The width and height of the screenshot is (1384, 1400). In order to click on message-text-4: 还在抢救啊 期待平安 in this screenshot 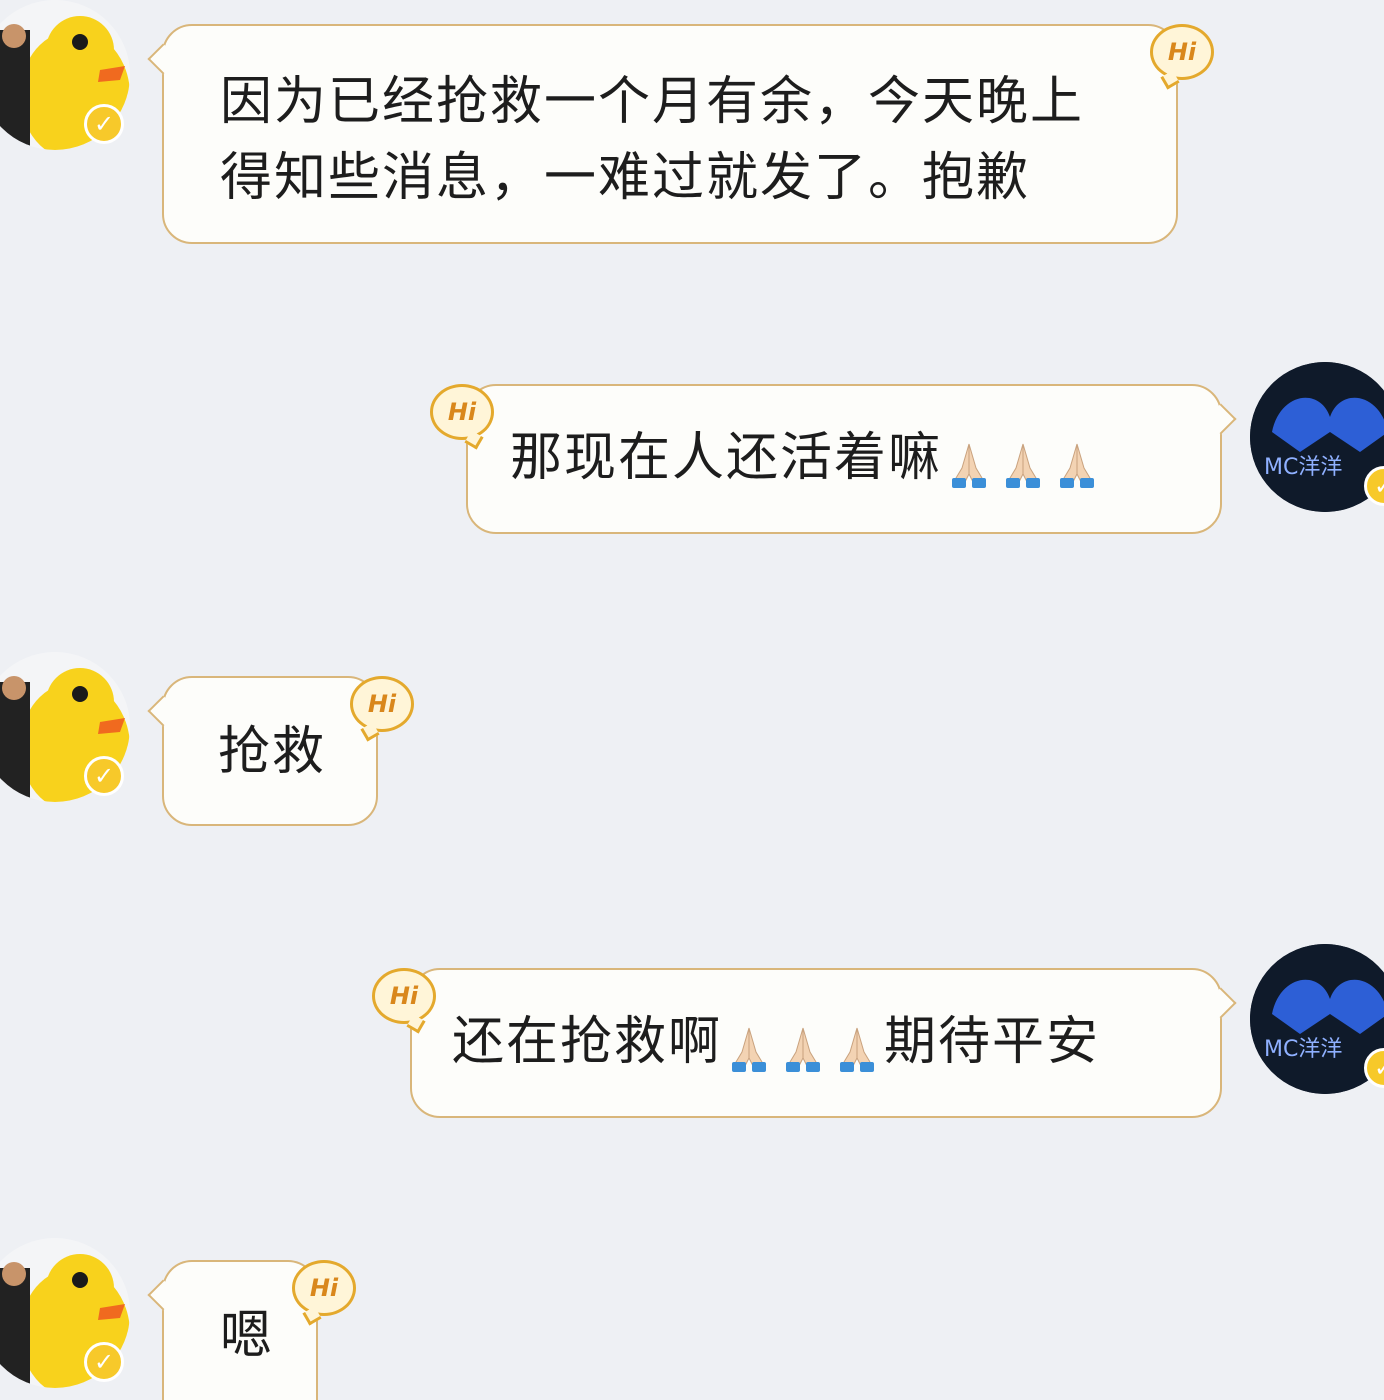, I will do `click(821, 1042)`.